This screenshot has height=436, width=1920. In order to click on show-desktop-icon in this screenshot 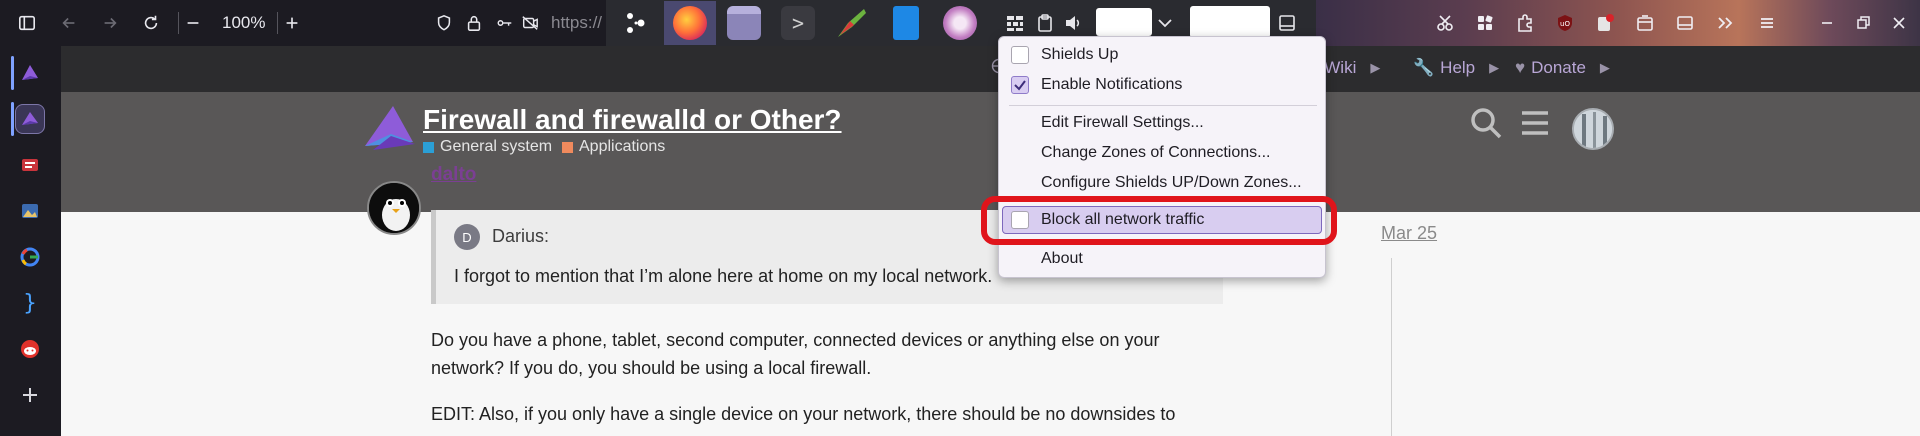, I will do `click(1287, 23)`.